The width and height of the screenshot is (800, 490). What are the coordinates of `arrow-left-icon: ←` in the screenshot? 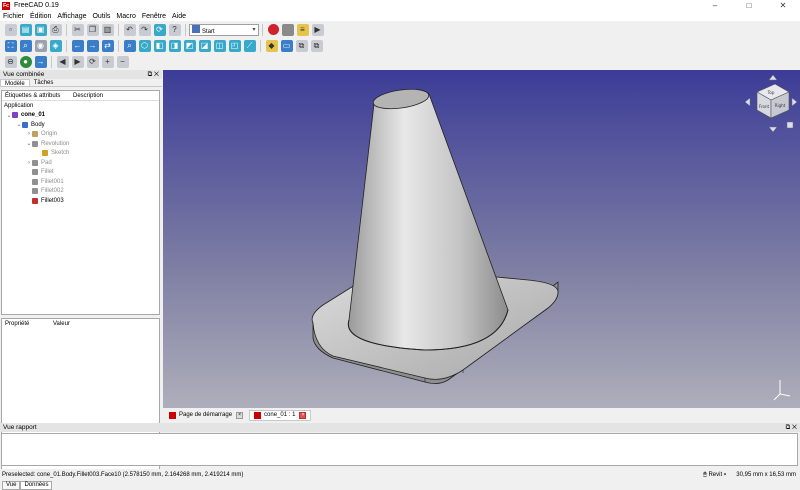 It's located at (77, 45).